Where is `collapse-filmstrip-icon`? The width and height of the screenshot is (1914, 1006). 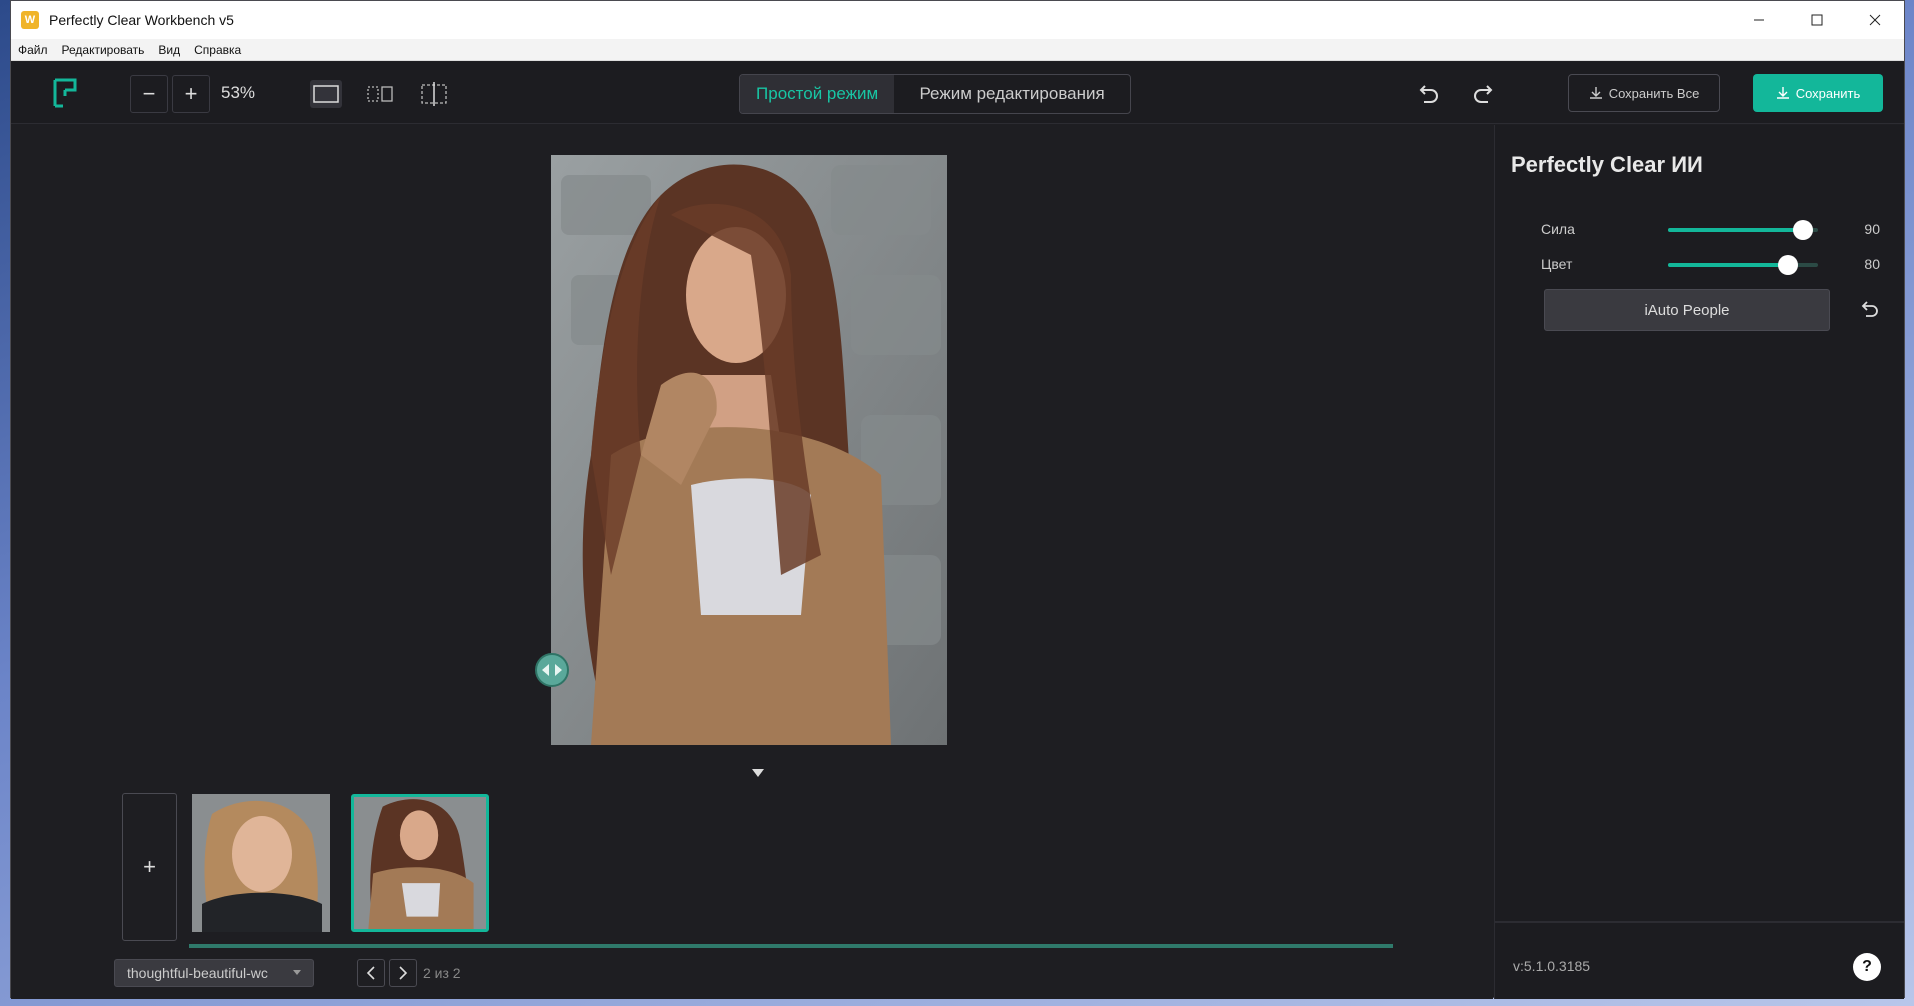
collapse-filmstrip-icon is located at coordinates (758, 773).